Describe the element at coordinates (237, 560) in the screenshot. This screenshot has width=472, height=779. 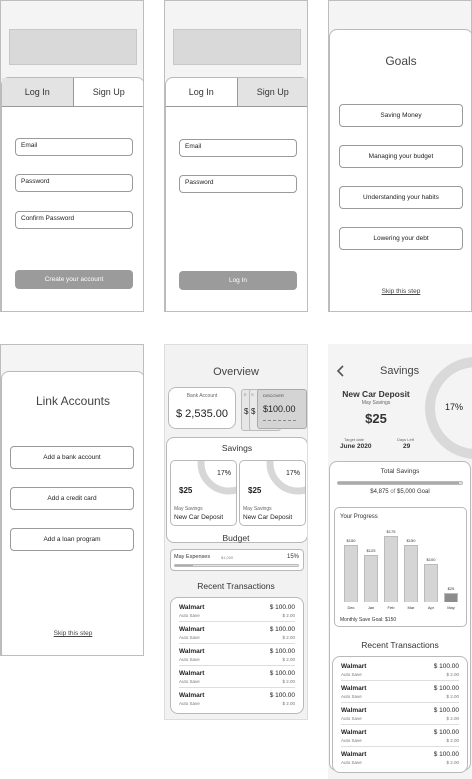
I see `budget-card: May Expenses $1,000 15%` at that location.